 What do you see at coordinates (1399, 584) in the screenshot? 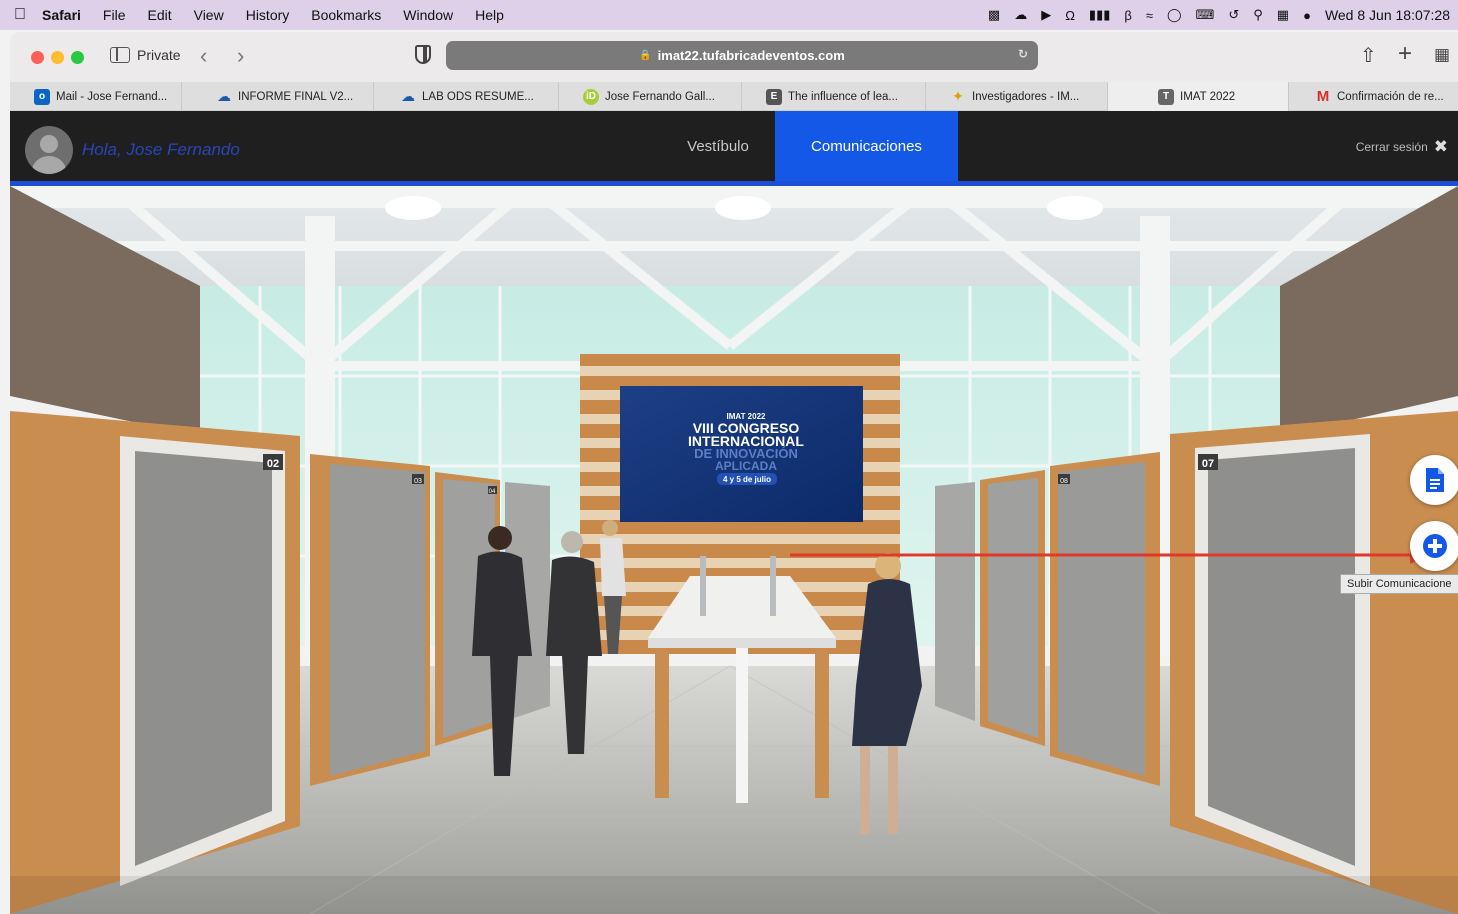
I see `upload-tooltip: Subir Comunicacione` at bounding box center [1399, 584].